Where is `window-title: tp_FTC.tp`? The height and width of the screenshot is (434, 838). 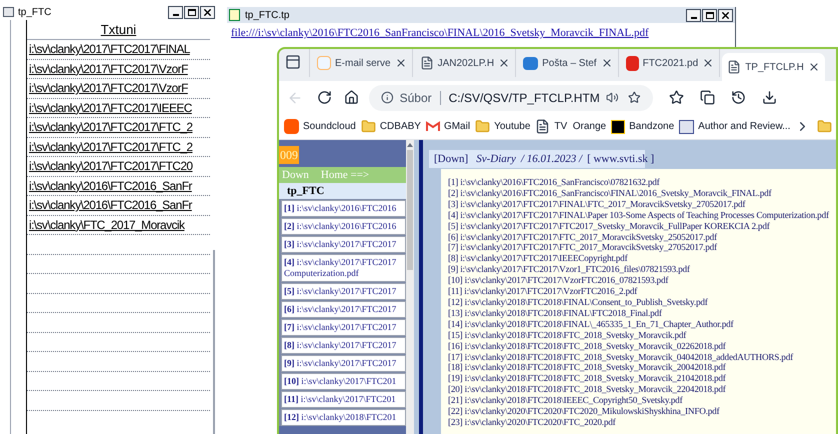
window-title: tp_FTC.tp is located at coordinates (267, 15).